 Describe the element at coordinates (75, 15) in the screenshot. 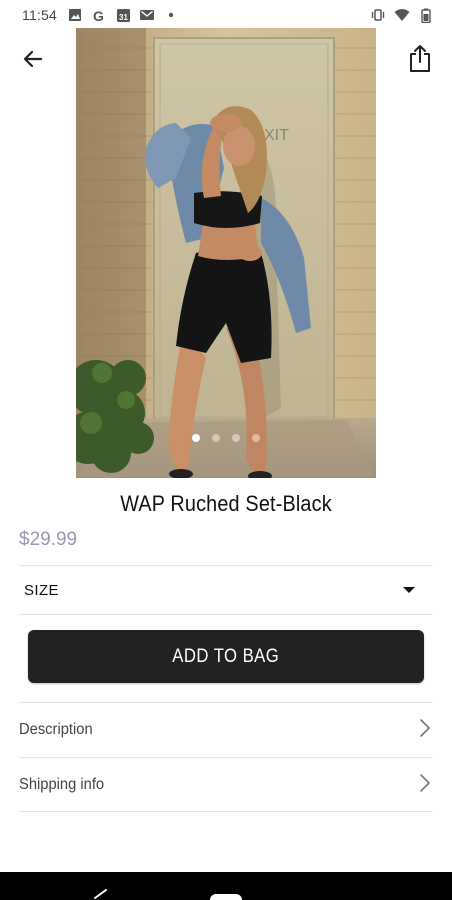

I see `image-icon` at that location.